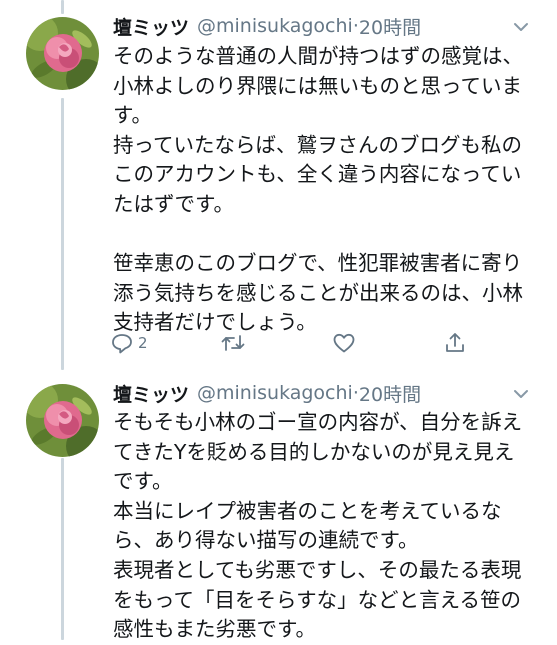 Image resolution: width=557 pixels, height=645 pixels. I want to click on retweet-icon, so click(233, 343).